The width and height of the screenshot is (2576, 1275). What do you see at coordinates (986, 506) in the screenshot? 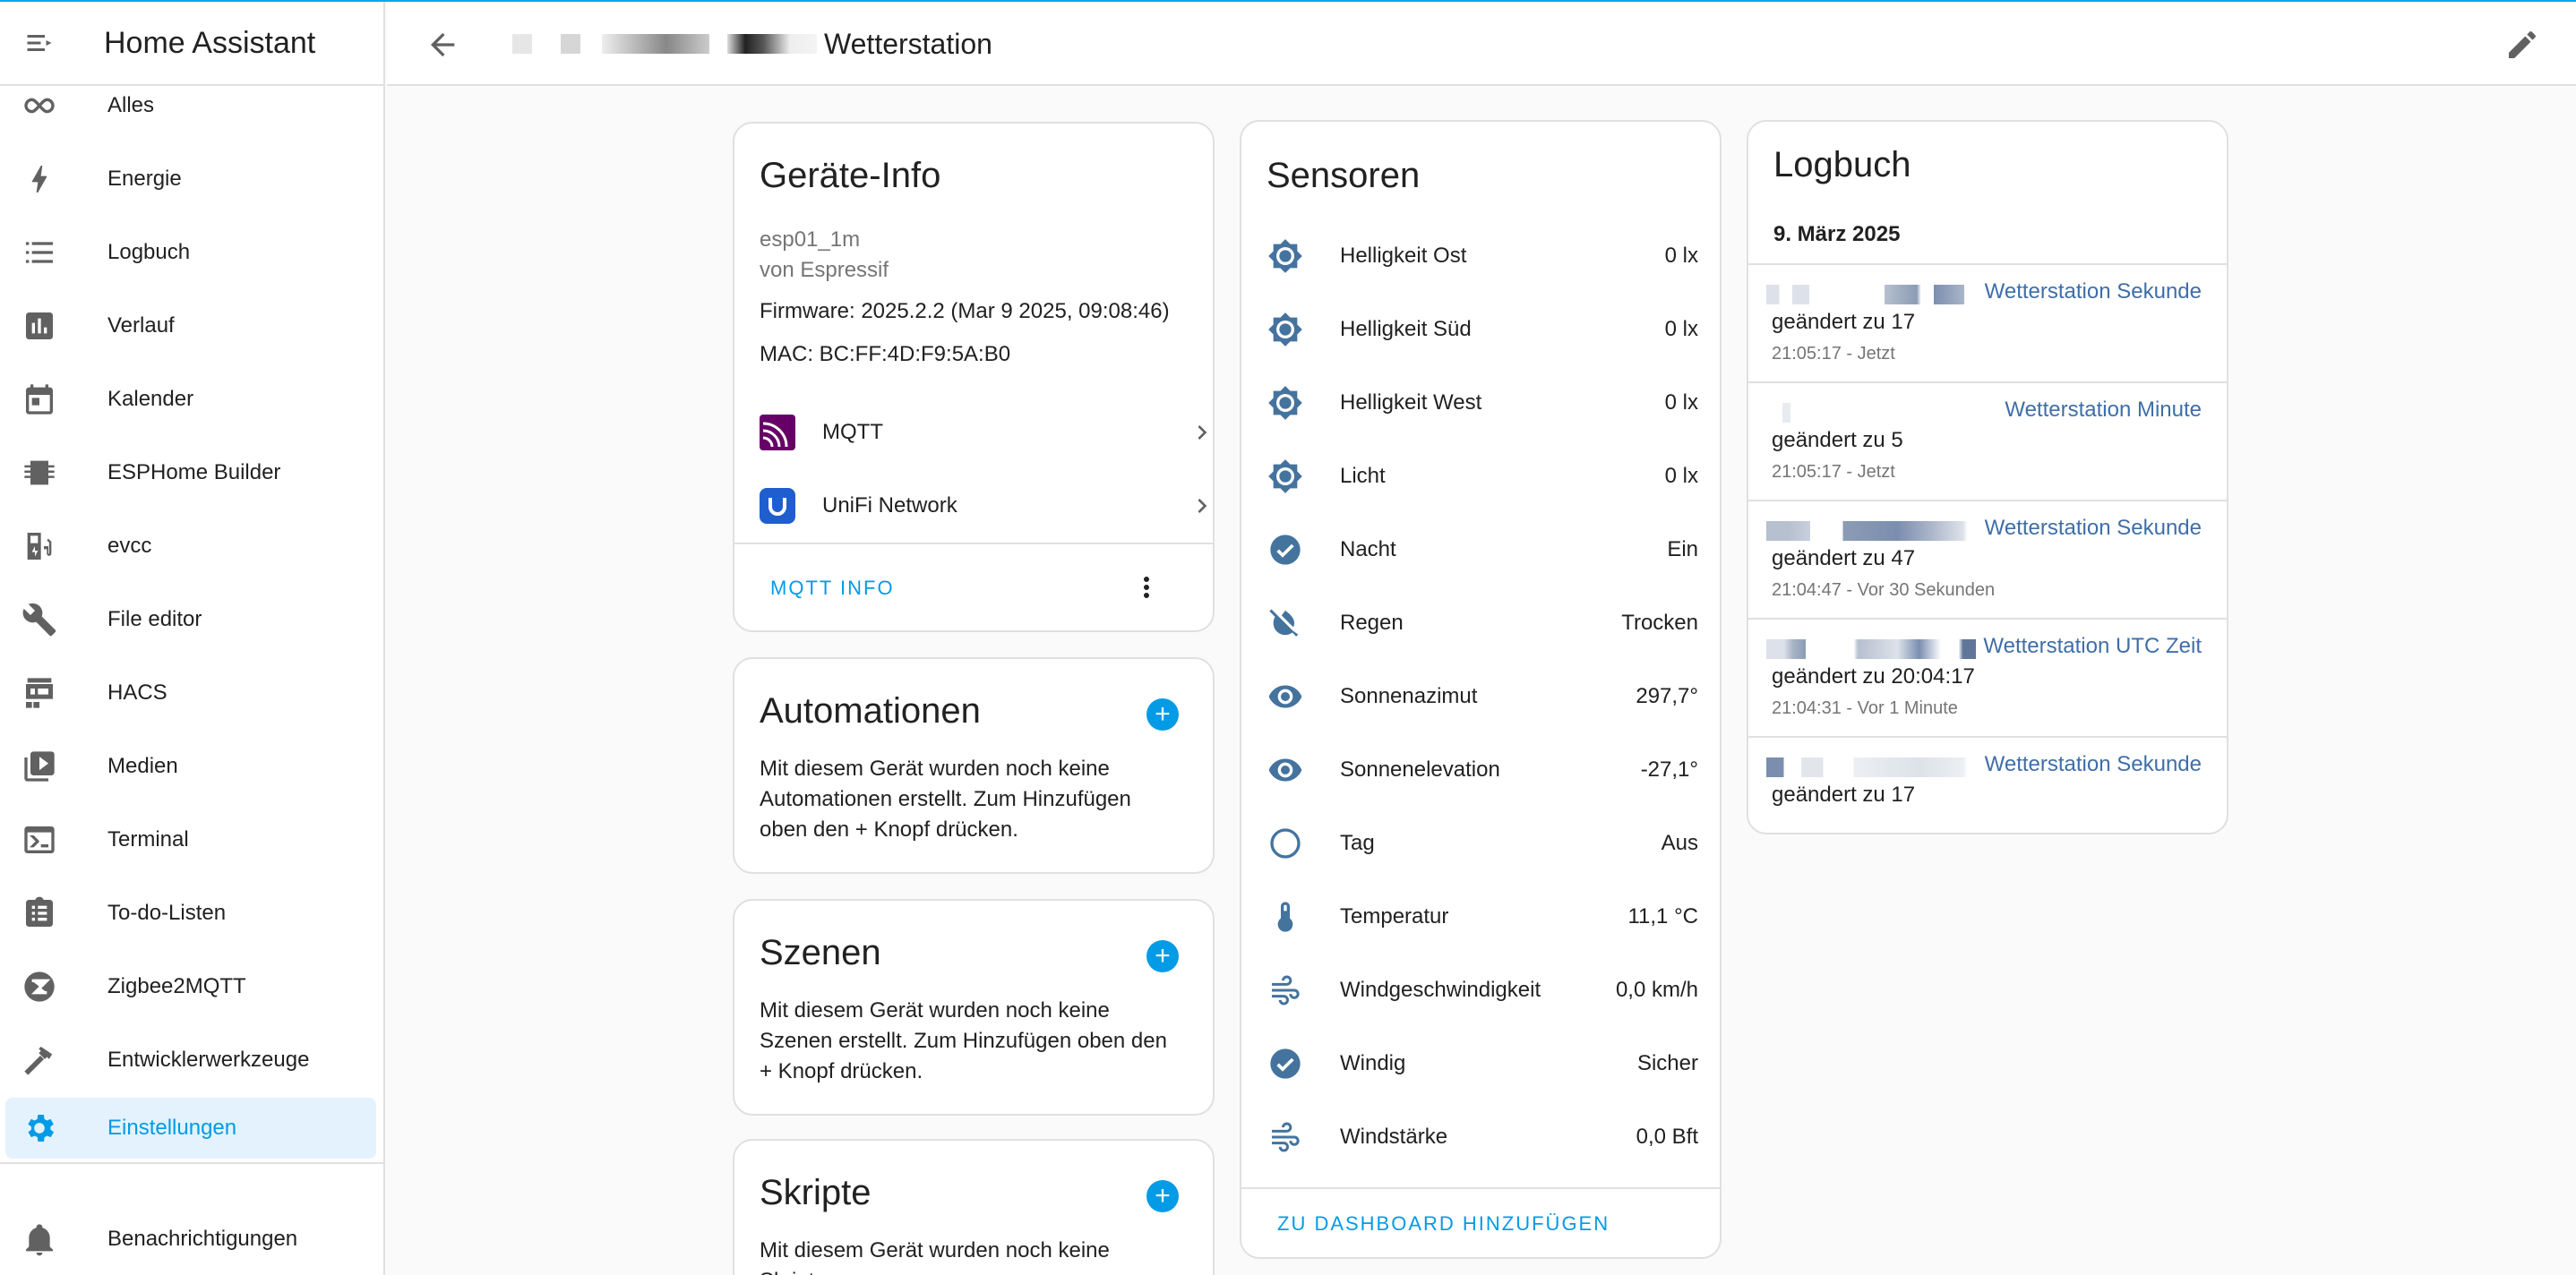
I see `integration-unifi-link: UniFi Network` at bounding box center [986, 506].